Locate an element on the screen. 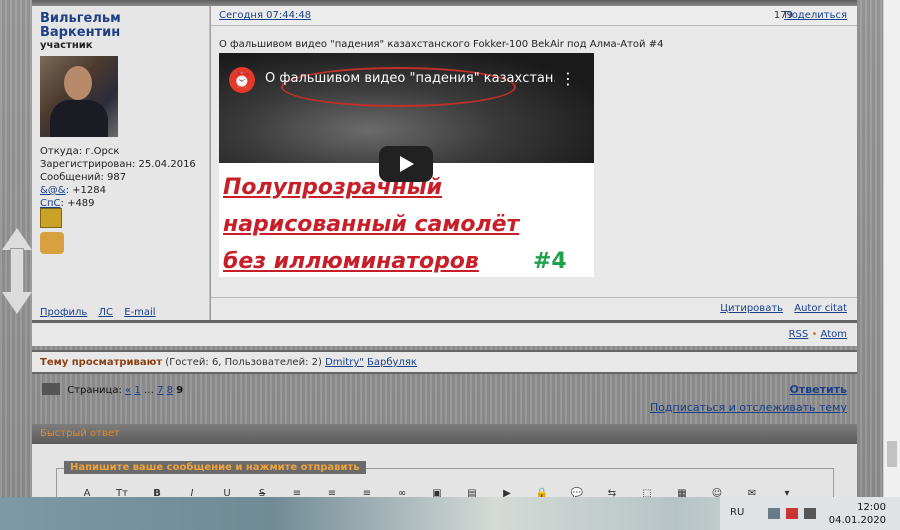 Image resolution: width=900 pixels, height=530 pixels. author-registered: Зарегистрирован: 25.04.2016 is located at coordinates (118, 164).